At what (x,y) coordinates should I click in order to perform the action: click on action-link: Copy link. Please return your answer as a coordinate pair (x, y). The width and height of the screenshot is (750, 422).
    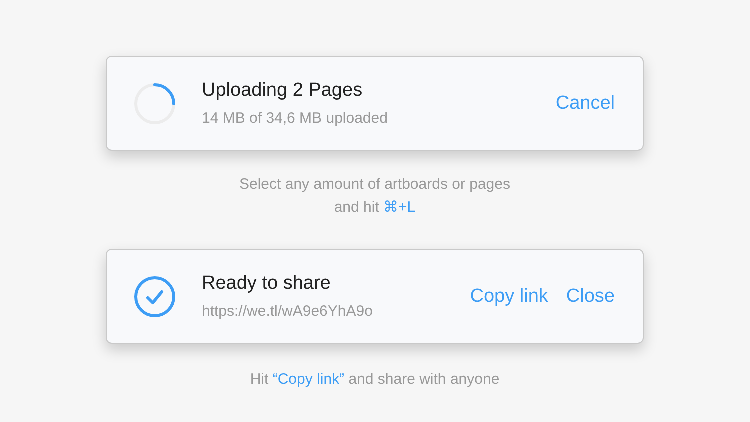
    Looking at the image, I should click on (509, 297).